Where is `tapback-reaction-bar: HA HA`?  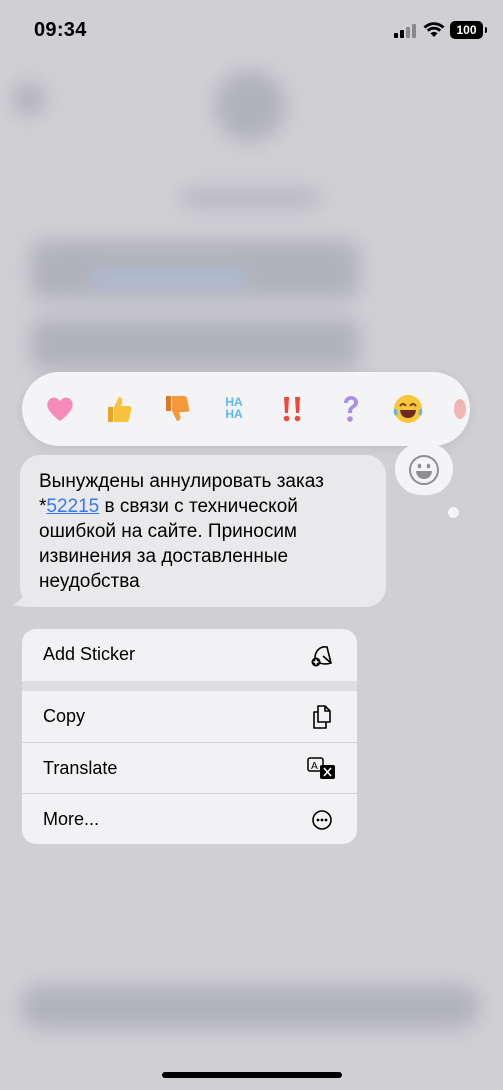 tapback-reaction-bar: HA HA is located at coordinates (246, 409).